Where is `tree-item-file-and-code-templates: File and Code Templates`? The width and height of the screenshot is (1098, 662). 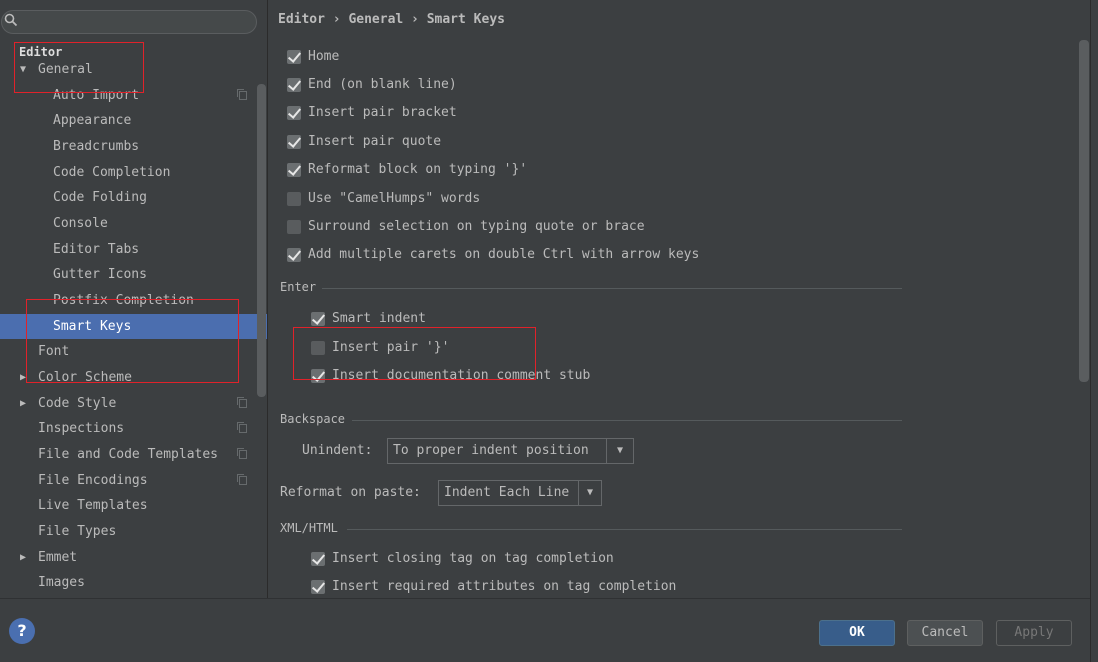
tree-item-file-and-code-templates: File and Code Templates is located at coordinates (128, 454).